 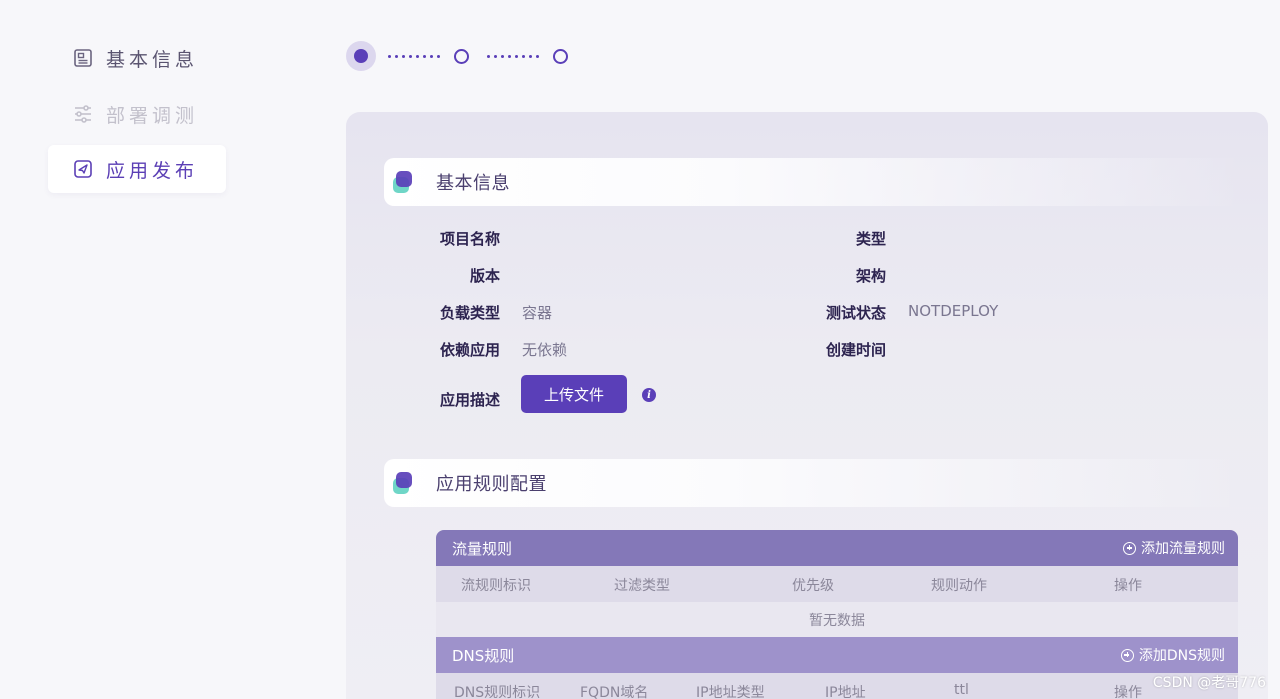 I want to click on sidebar-item-deploy-debug: 部署调测, so click(x=137, y=114).